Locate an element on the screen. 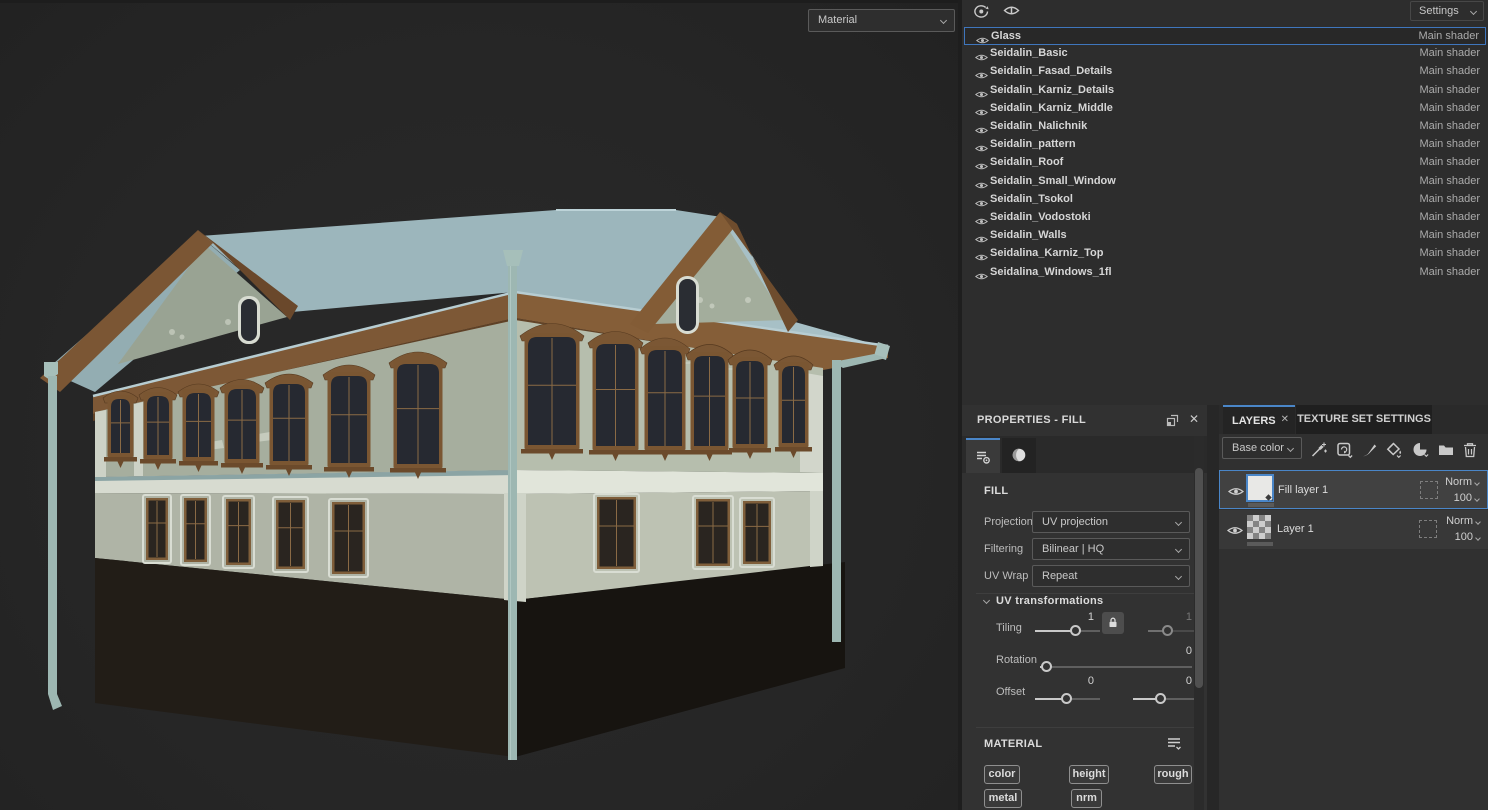 The width and height of the screenshot is (1488, 810). lock-icon is located at coordinates (1113, 623).